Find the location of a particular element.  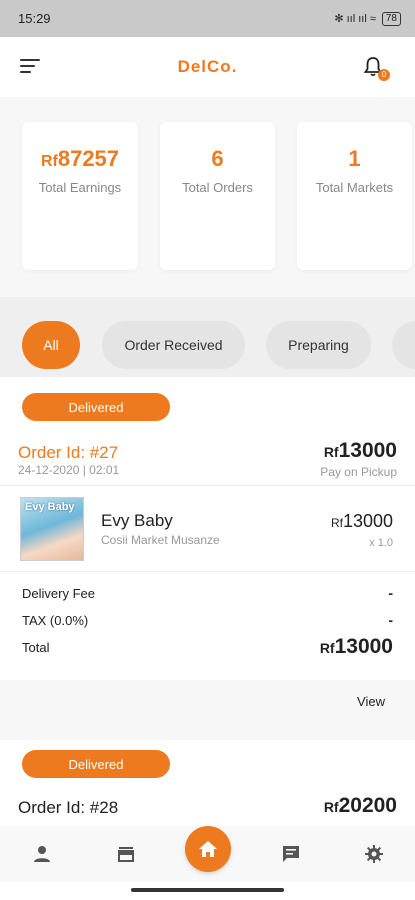

app-brand: DelCo. is located at coordinates (207, 66).